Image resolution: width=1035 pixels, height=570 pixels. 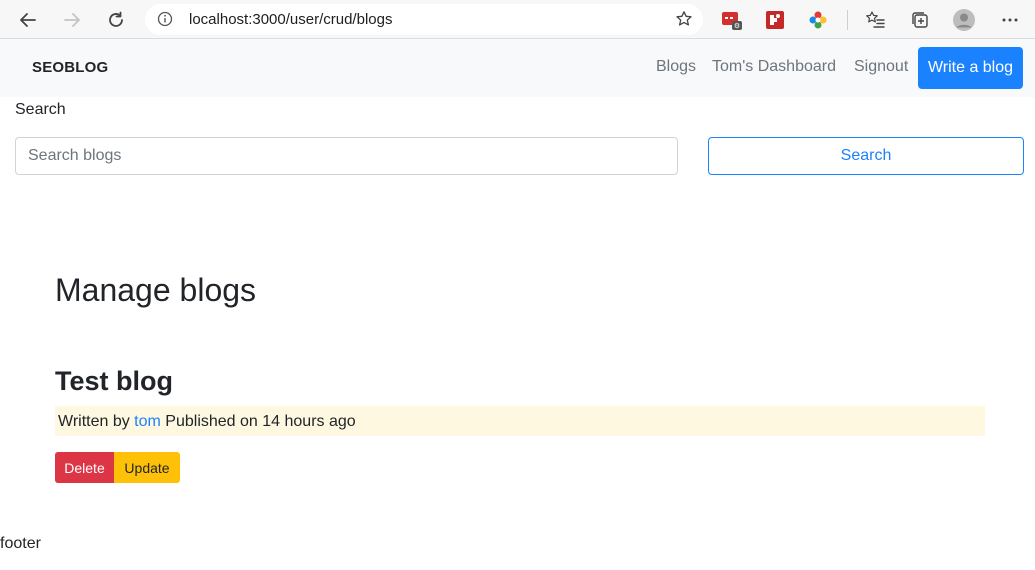 I want to click on favorite-star-icon, so click(x=684, y=21).